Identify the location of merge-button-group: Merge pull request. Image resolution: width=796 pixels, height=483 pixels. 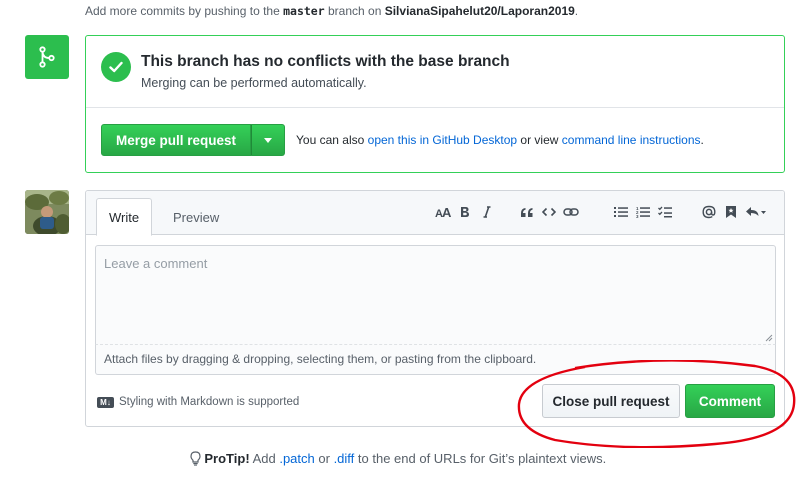
(193, 140).